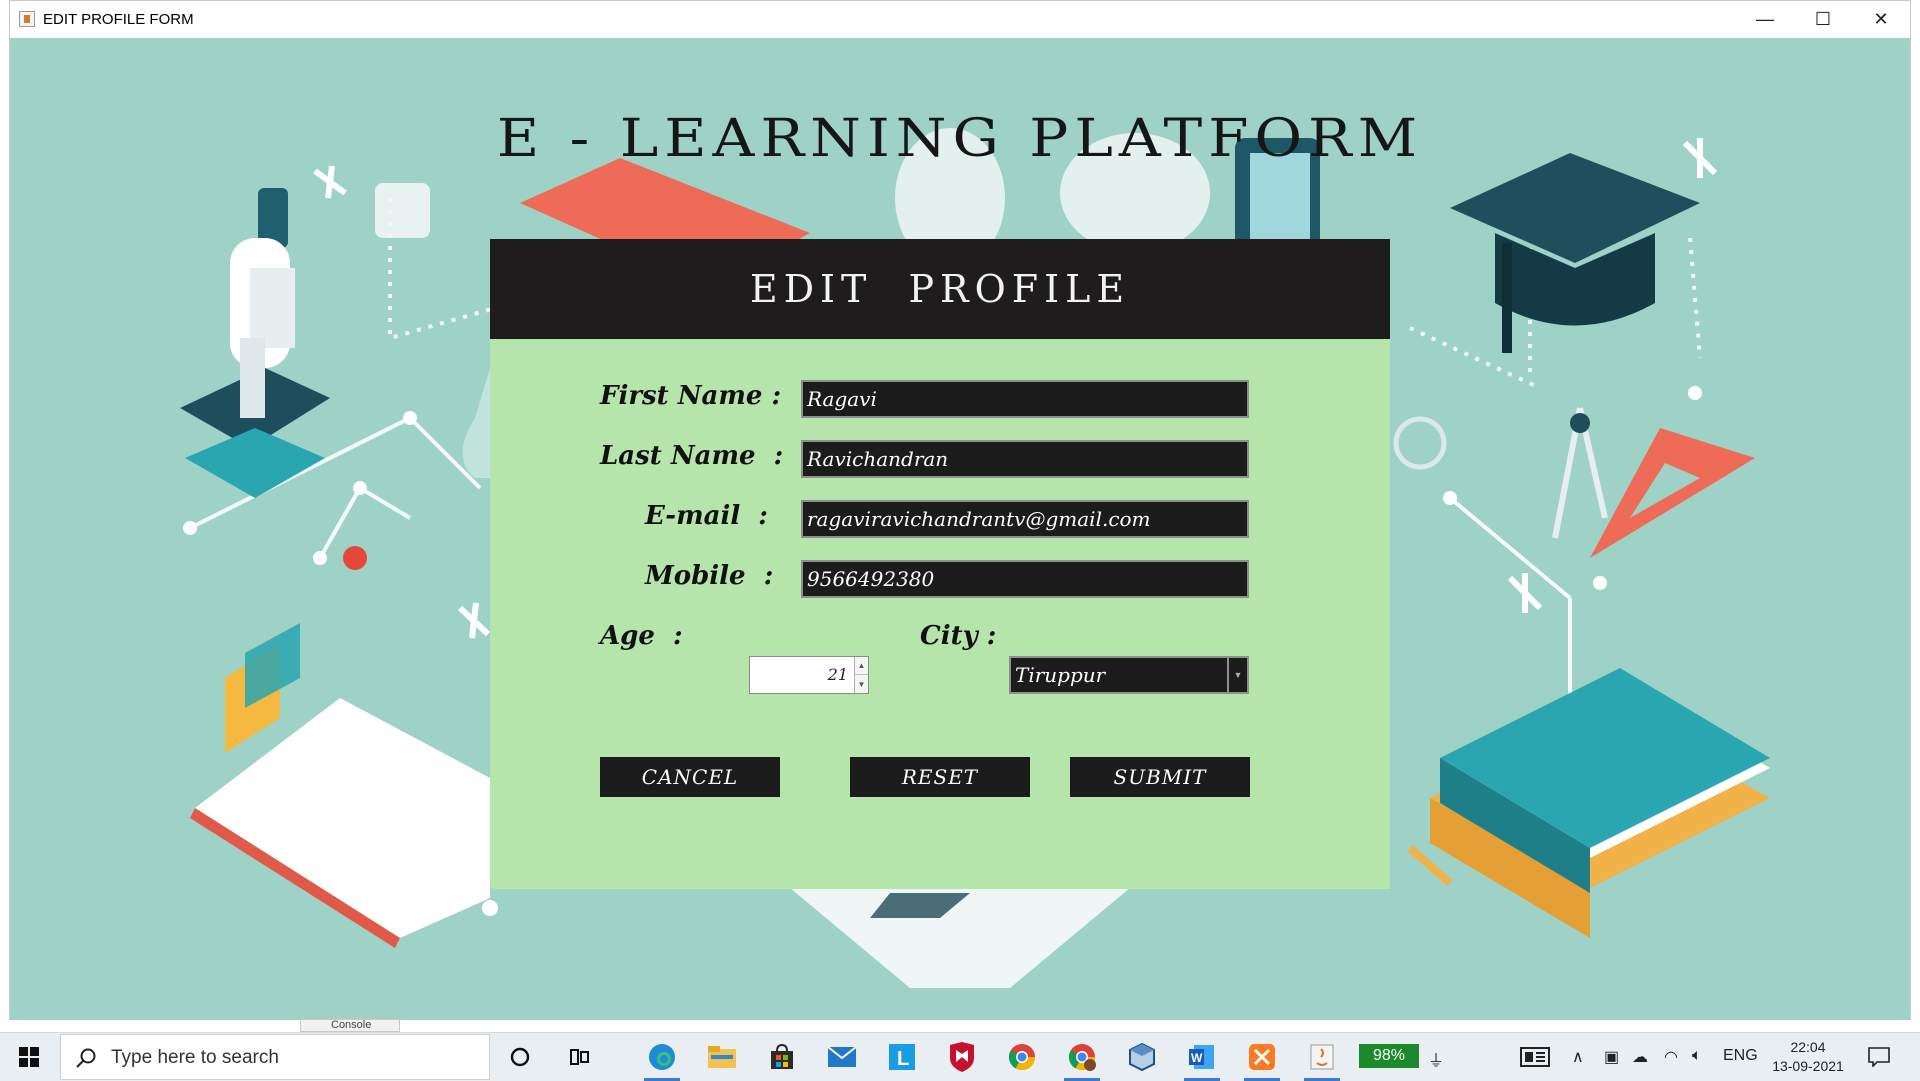 The image size is (1920, 1081). I want to click on taskbar-clock: 22:04 13-09-2021, so click(1808, 1057).